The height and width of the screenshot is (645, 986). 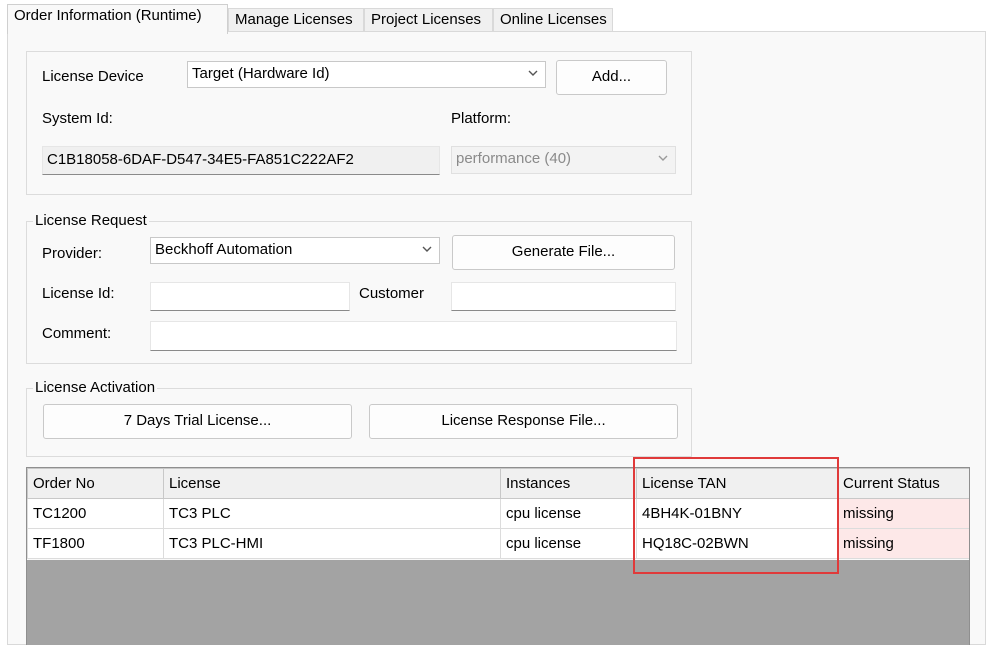 I want to click on license-cell: TC3 PLC, so click(x=332, y=513).